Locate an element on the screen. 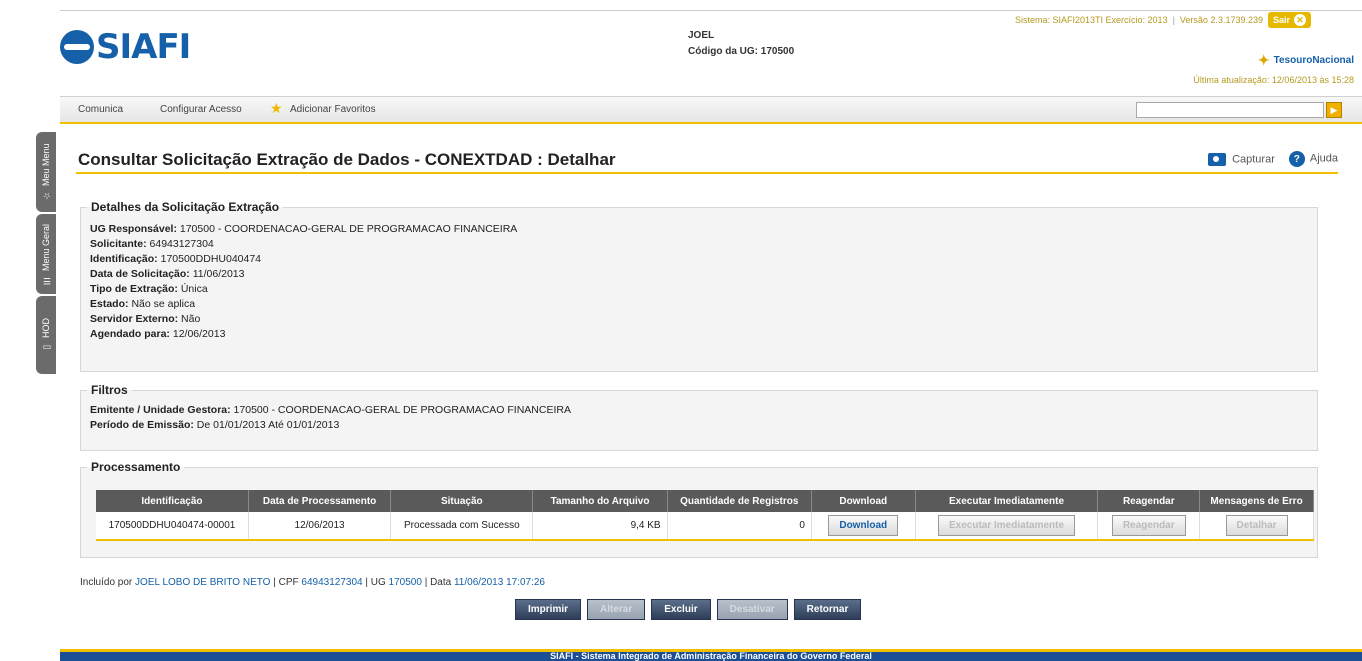 The image size is (1362, 661). deactivate-button: Desativar is located at coordinates (752, 609).